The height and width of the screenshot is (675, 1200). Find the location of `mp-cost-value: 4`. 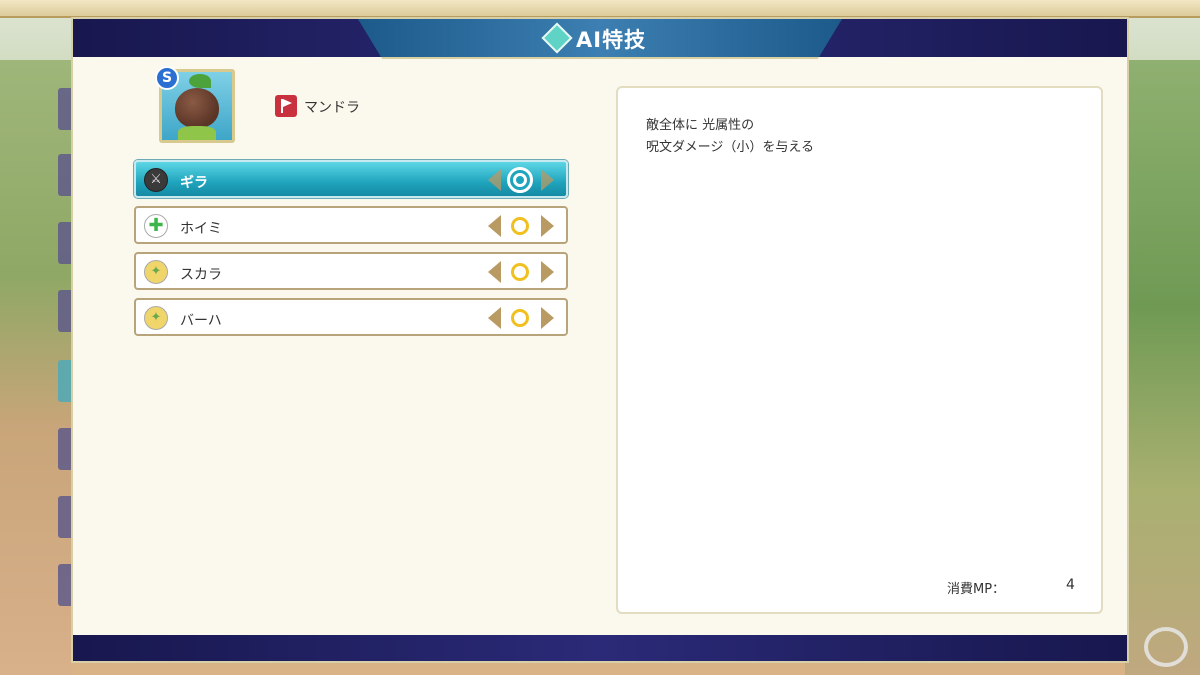

mp-cost-value: 4 is located at coordinates (1070, 585).